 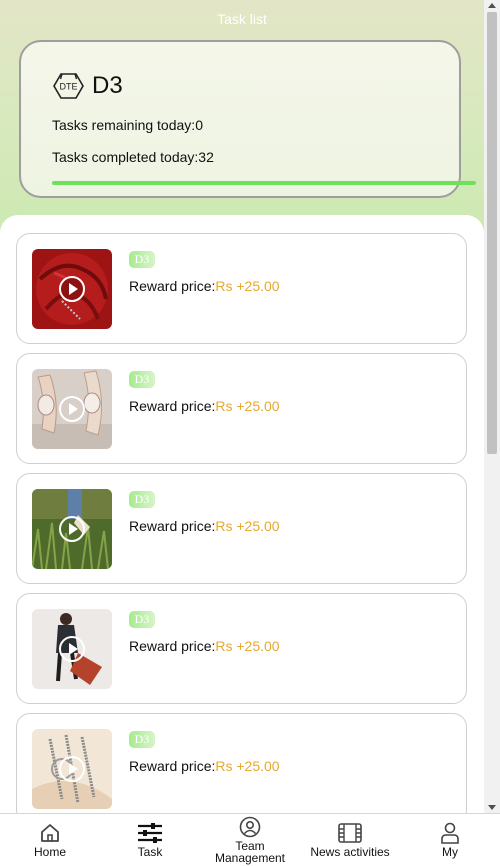 I want to click on progress-bar, so click(x=264, y=183).